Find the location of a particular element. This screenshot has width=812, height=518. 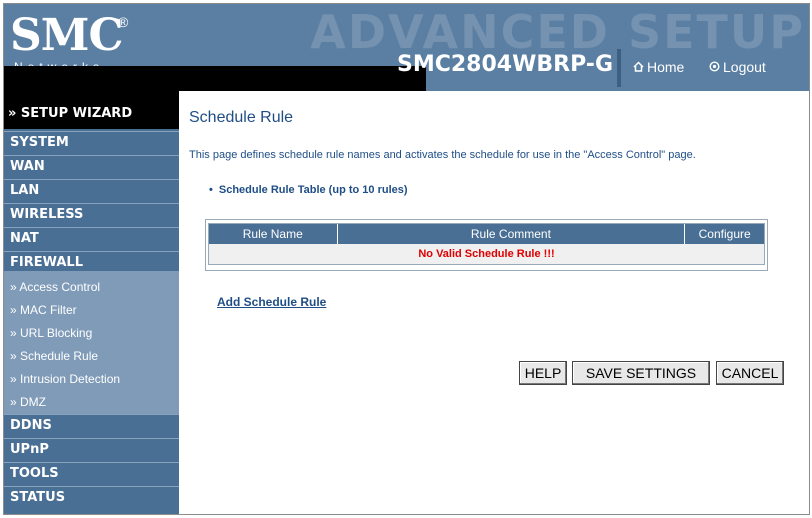

save-settings-button: SAVE SETTINGS is located at coordinates (641, 373).